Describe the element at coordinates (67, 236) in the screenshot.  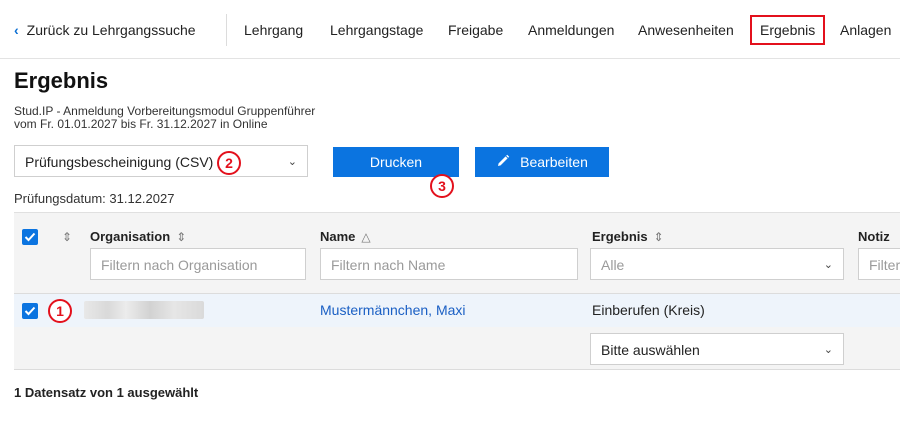
I see `sort-column-icon: ⇕` at that location.